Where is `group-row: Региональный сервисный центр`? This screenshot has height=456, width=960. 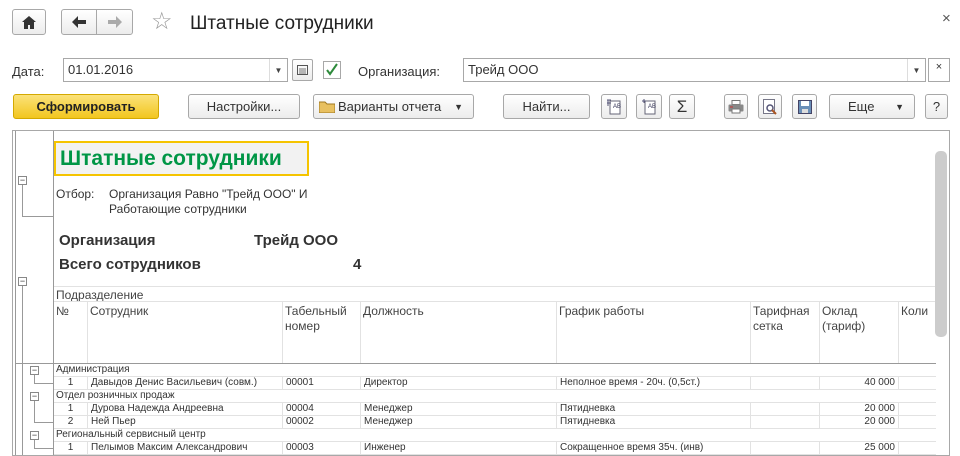 group-row: Региональный сервисный центр is located at coordinates (495, 435).